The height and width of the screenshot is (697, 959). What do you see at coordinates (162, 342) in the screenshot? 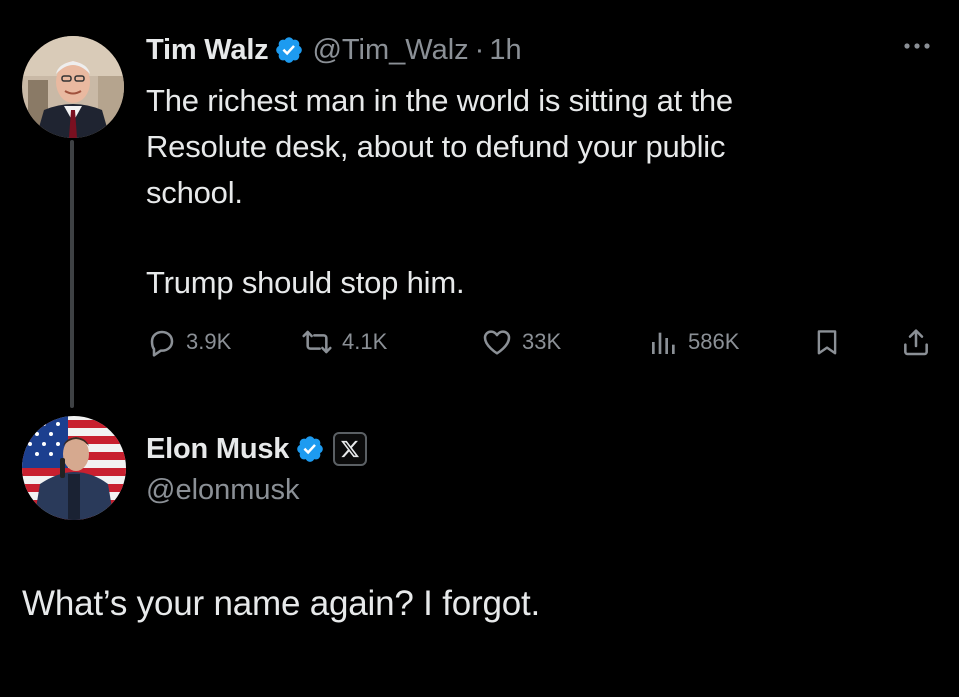
I see `reply-icon` at bounding box center [162, 342].